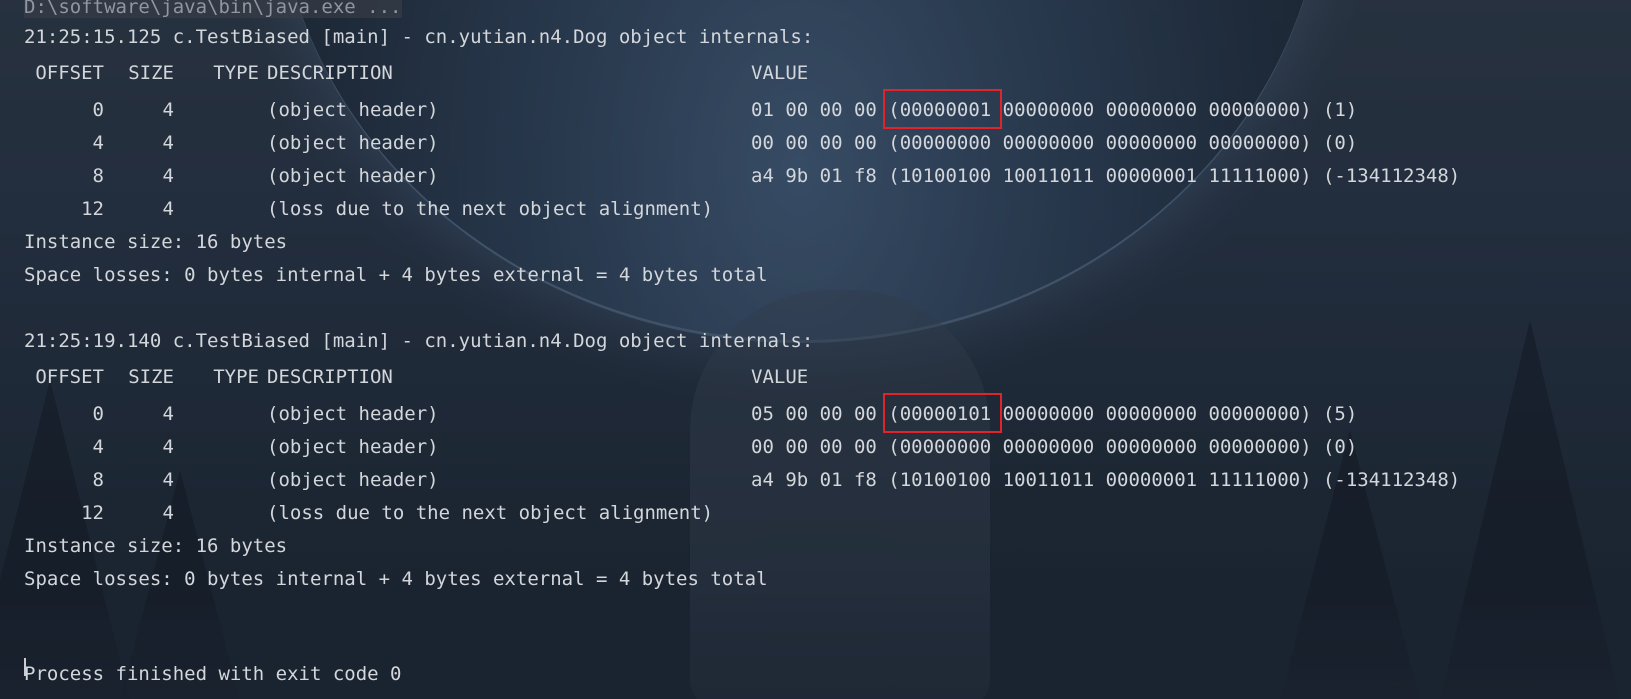 The width and height of the screenshot is (1631, 699). I want to click on exit-message-line: Process finished with exit code 0, so click(213, 674).